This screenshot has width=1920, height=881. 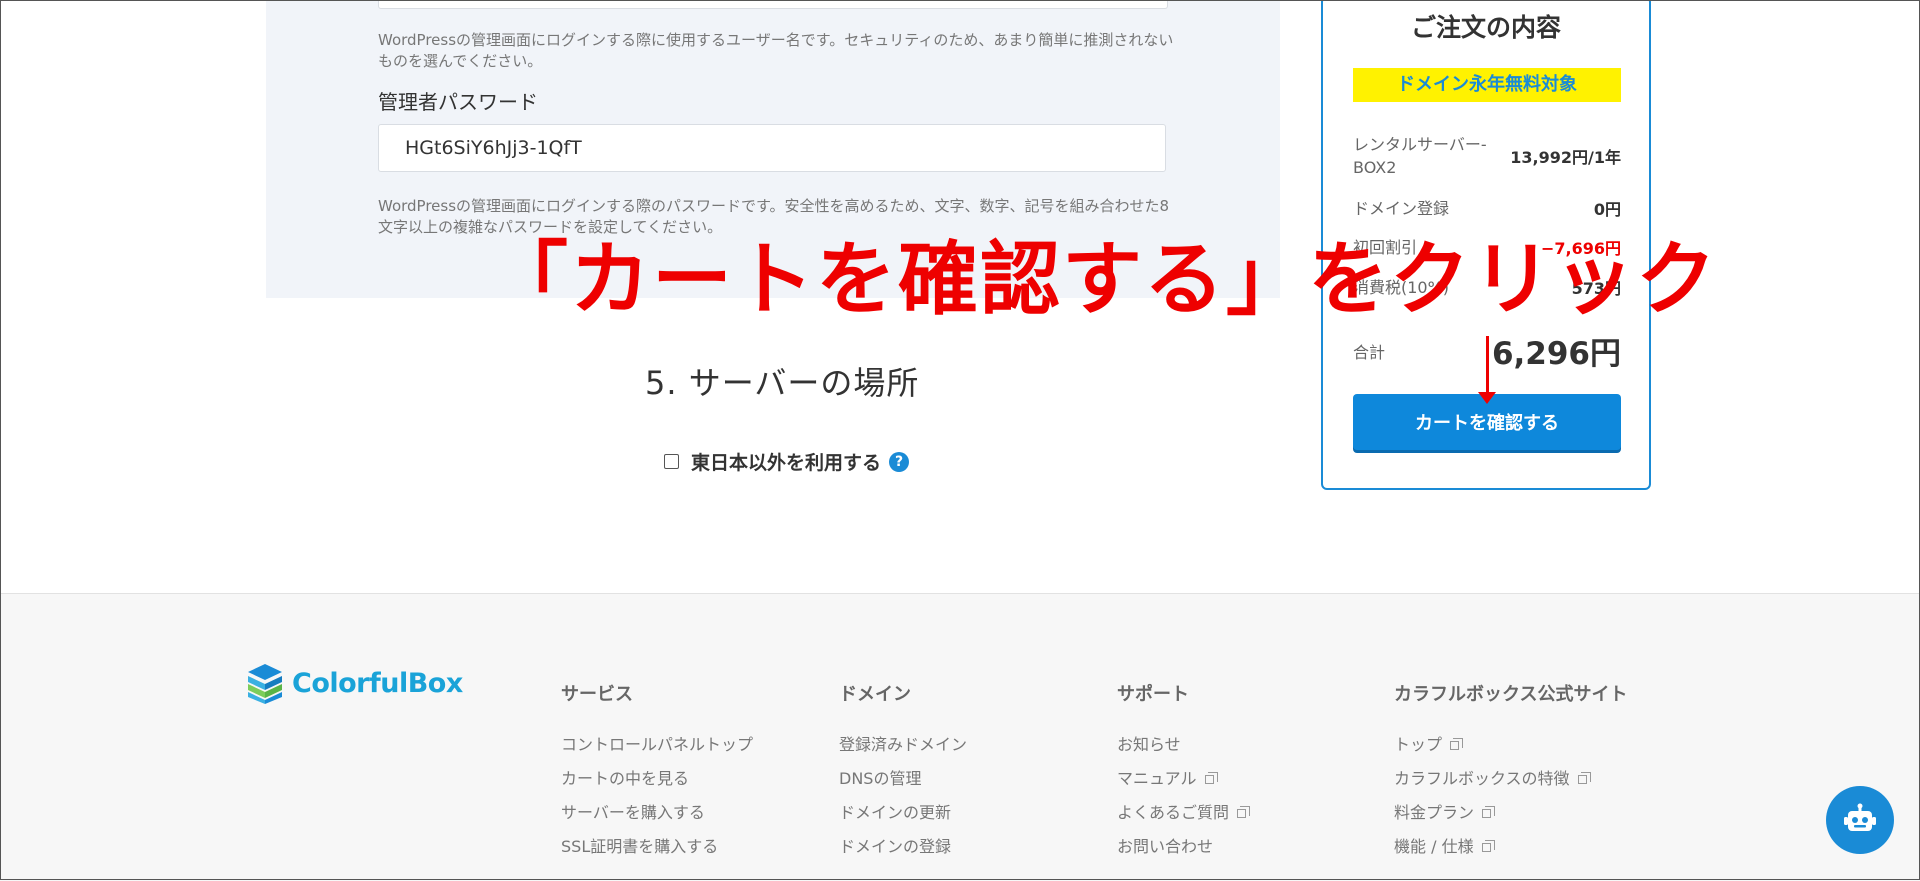 What do you see at coordinates (1510, 779) in the screenshot?
I see `footer-link: カラフルボックスの特徴` at bounding box center [1510, 779].